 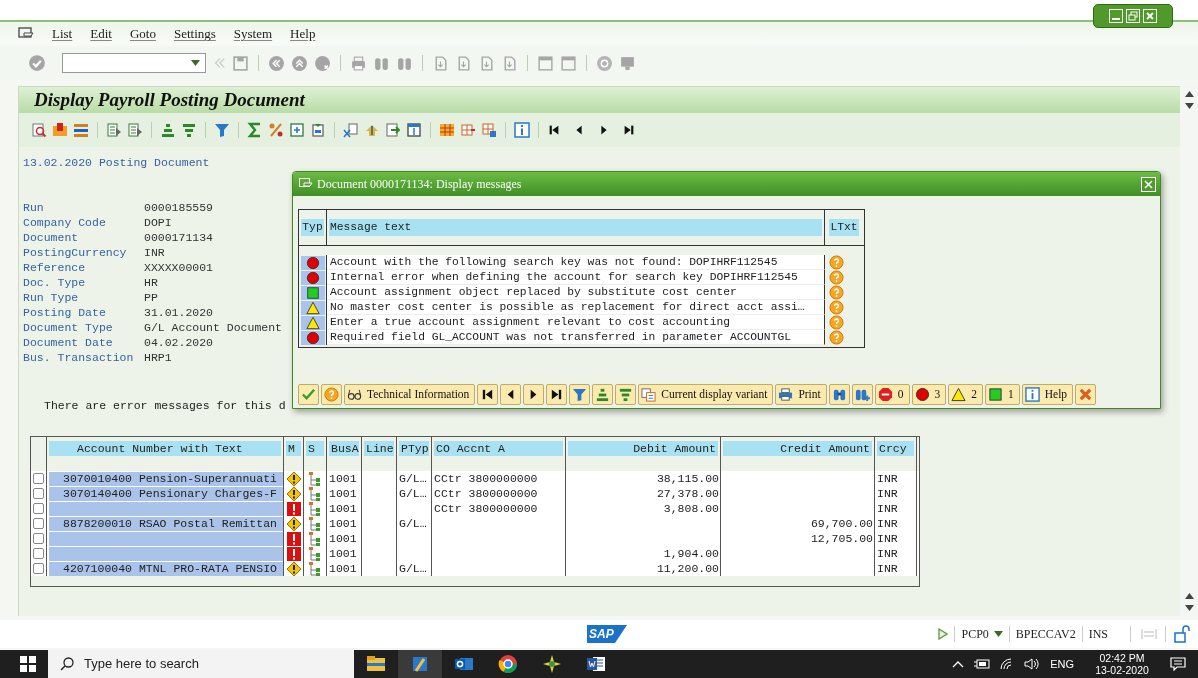 I want to click on enter-icon, so click(x=37, y=63).